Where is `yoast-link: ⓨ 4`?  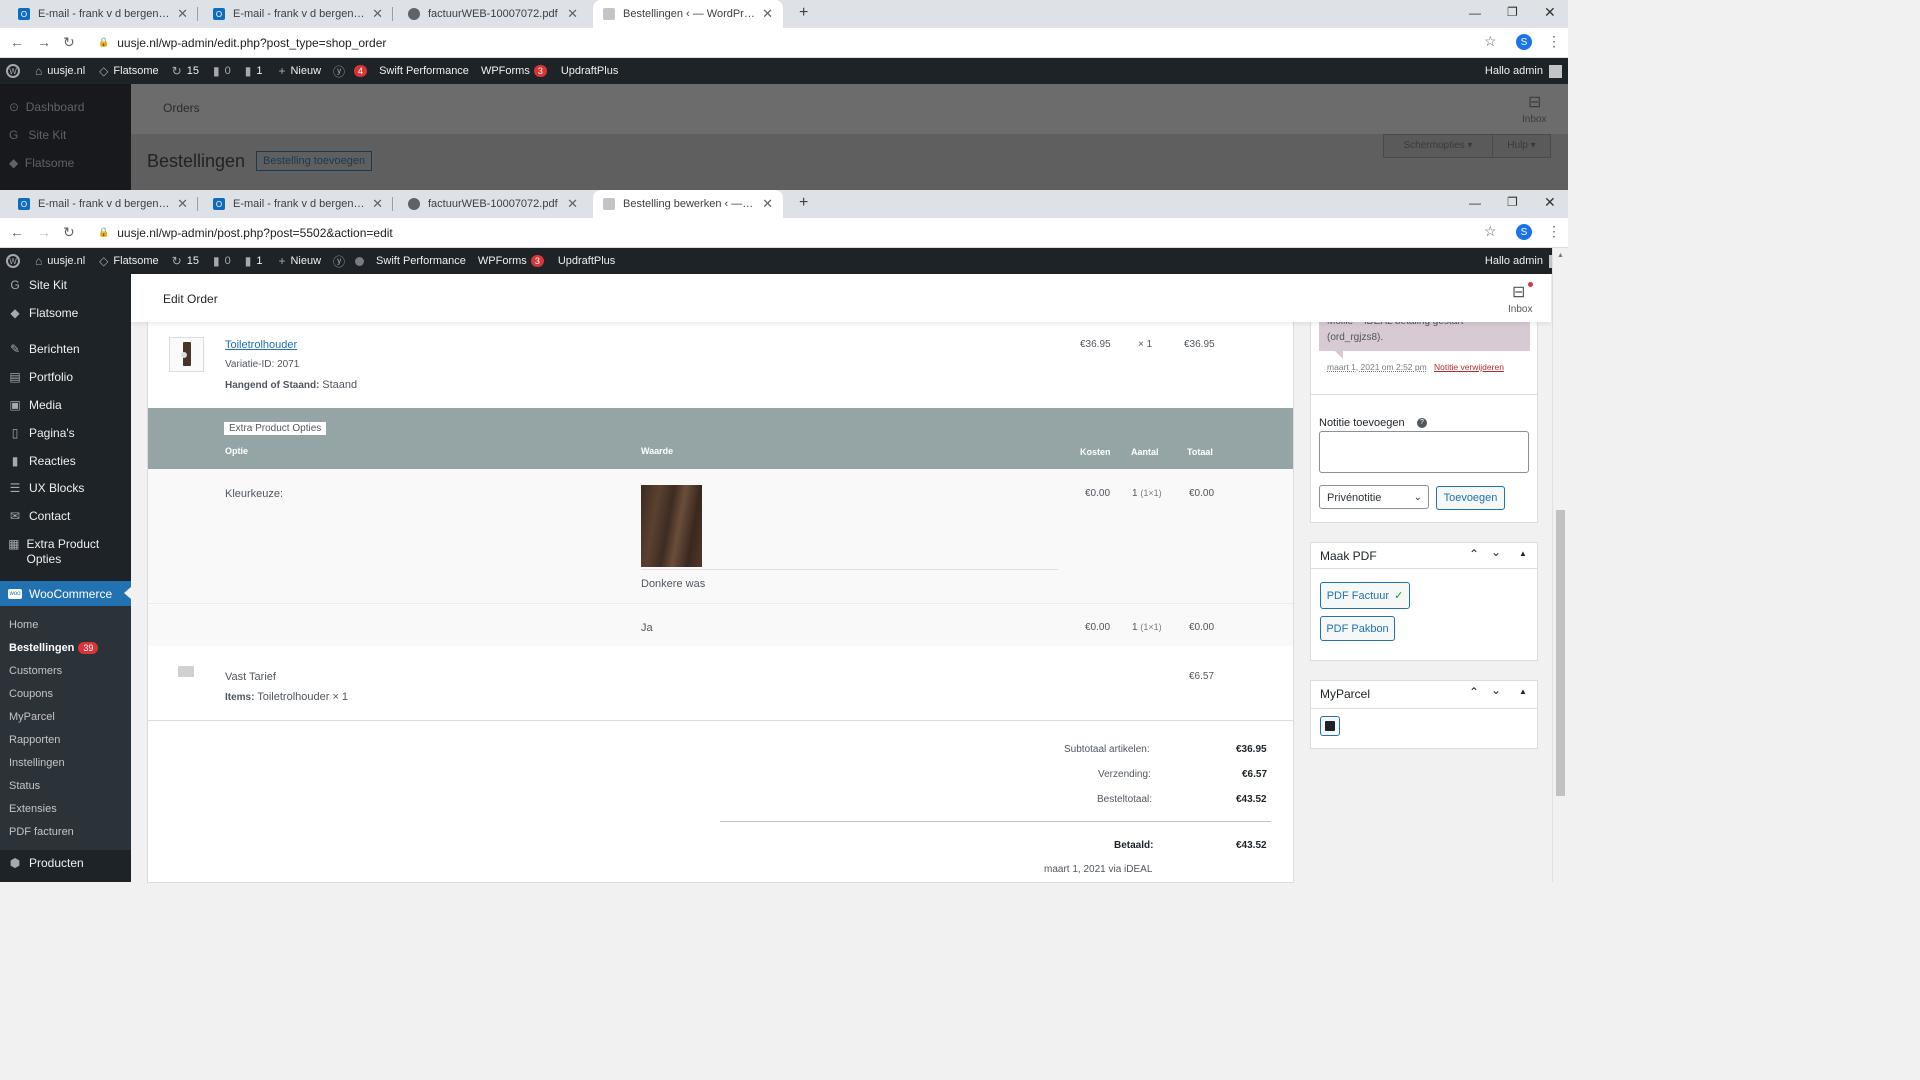 yoast-link: ⓨ 4 is located at coordinates (350, 71).